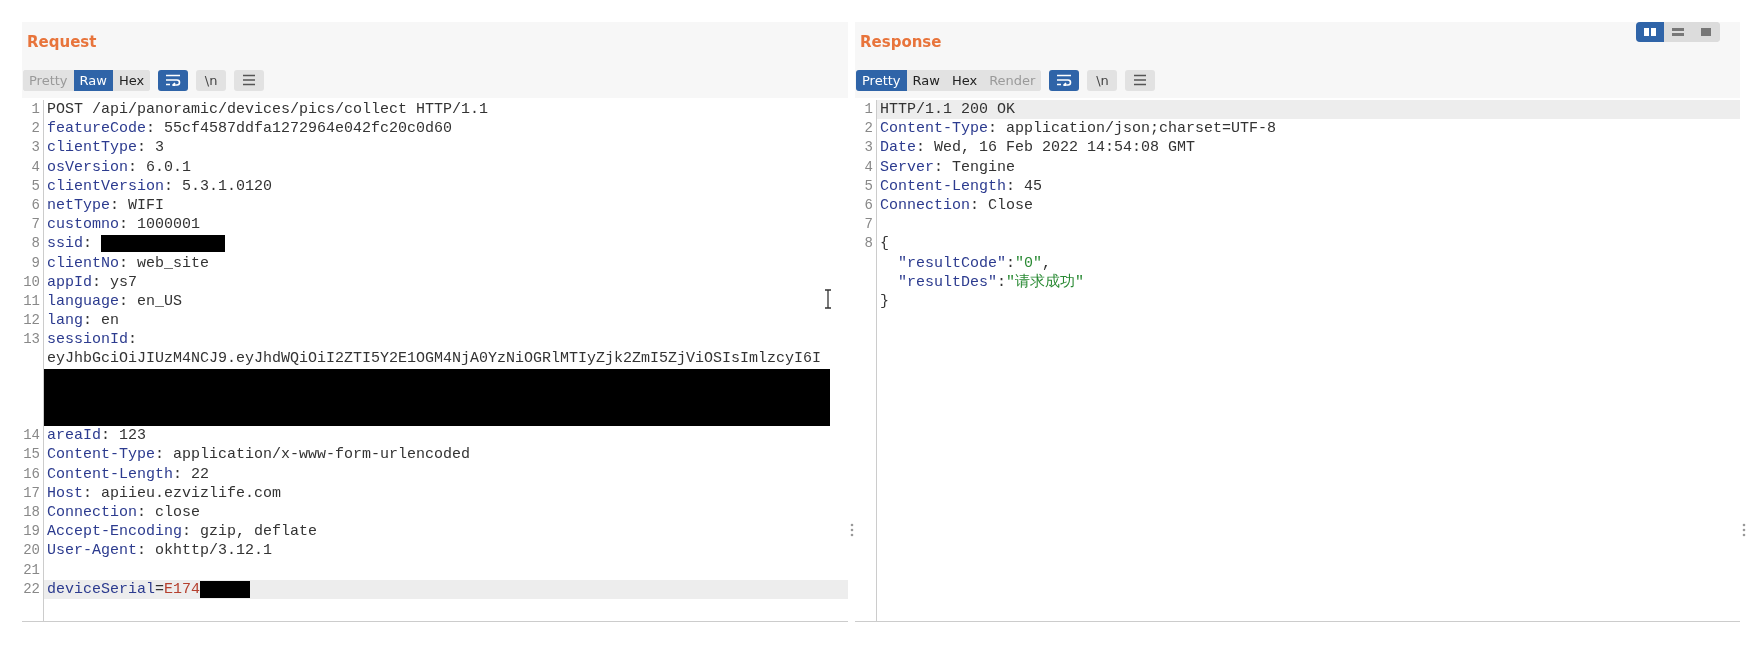  Describe the element at coordinates (956, 205) in the screenshot. I see `code-line: Connection: Close` at that location.